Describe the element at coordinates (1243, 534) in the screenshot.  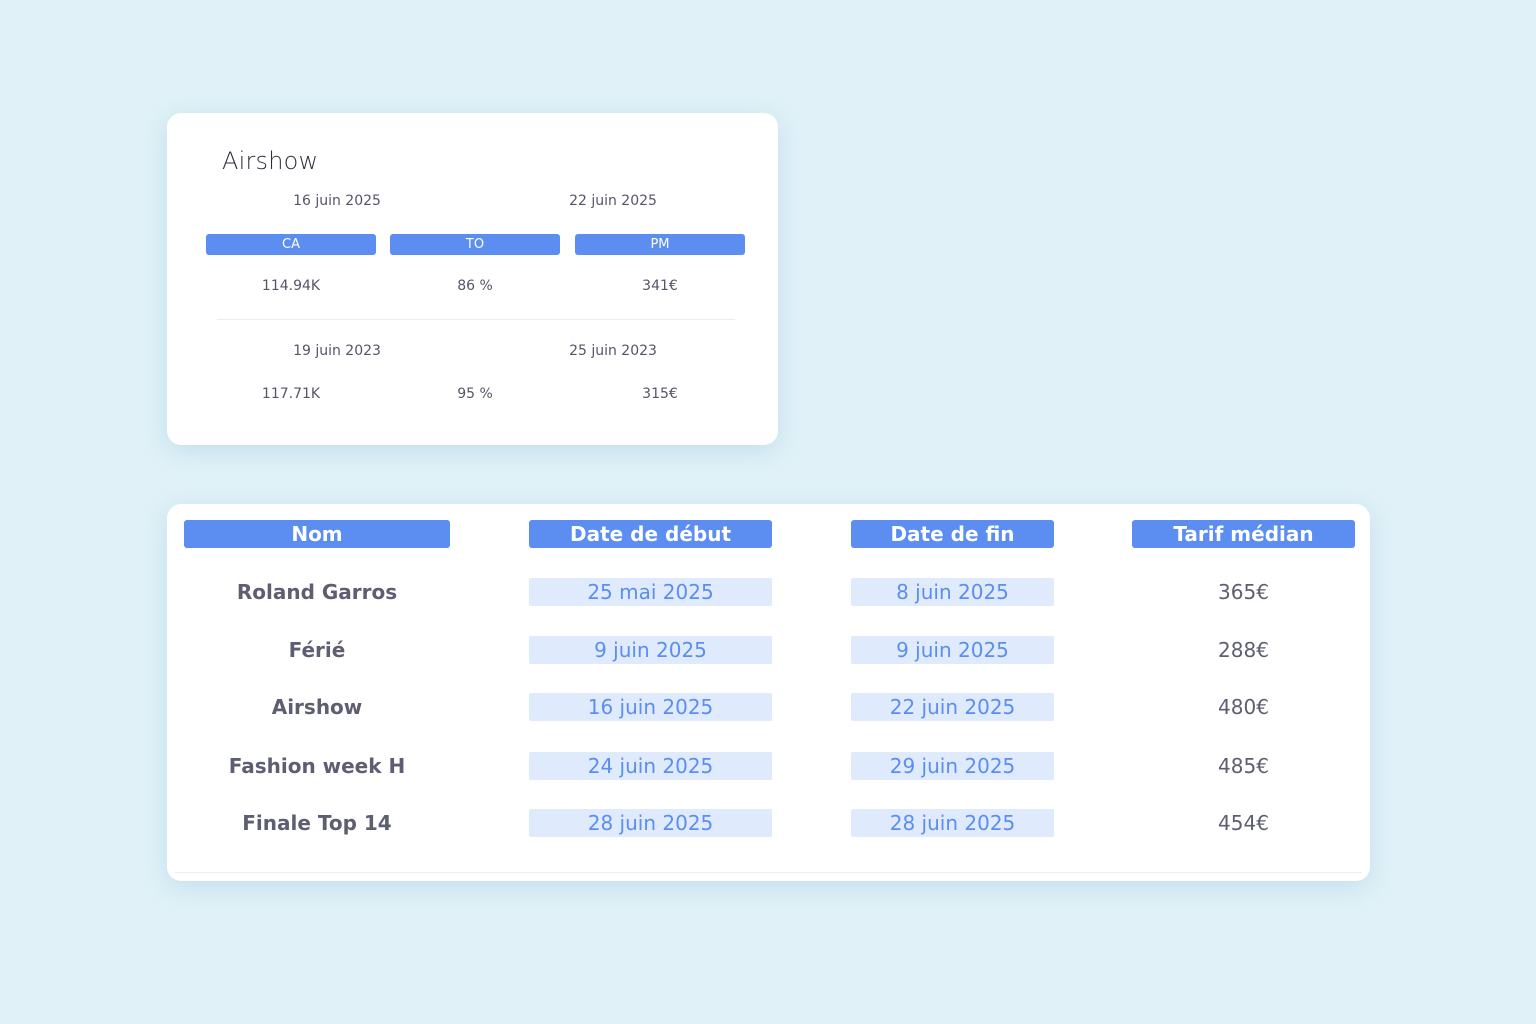
I see `column-header-median-rate: Tarif médian` at that location.